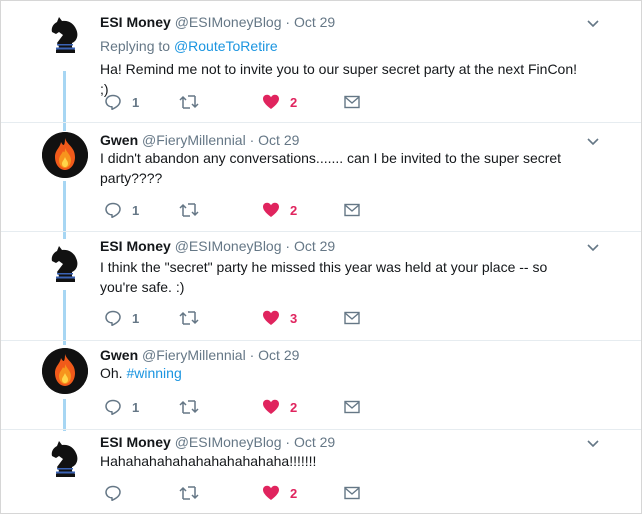  I want to click on like-button: 3, so click(279, 318).